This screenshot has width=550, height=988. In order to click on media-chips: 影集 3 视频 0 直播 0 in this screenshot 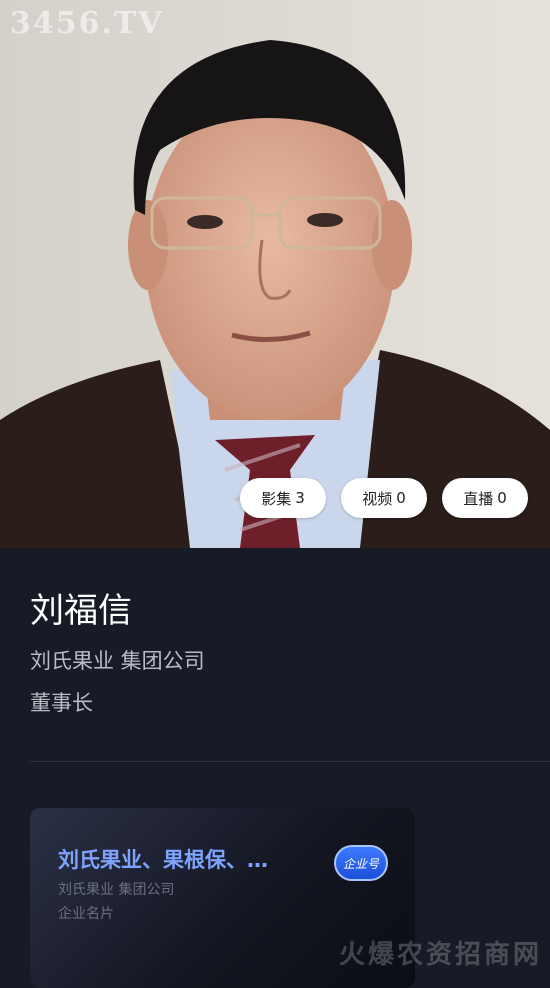, I will do `click(275, 498)`.